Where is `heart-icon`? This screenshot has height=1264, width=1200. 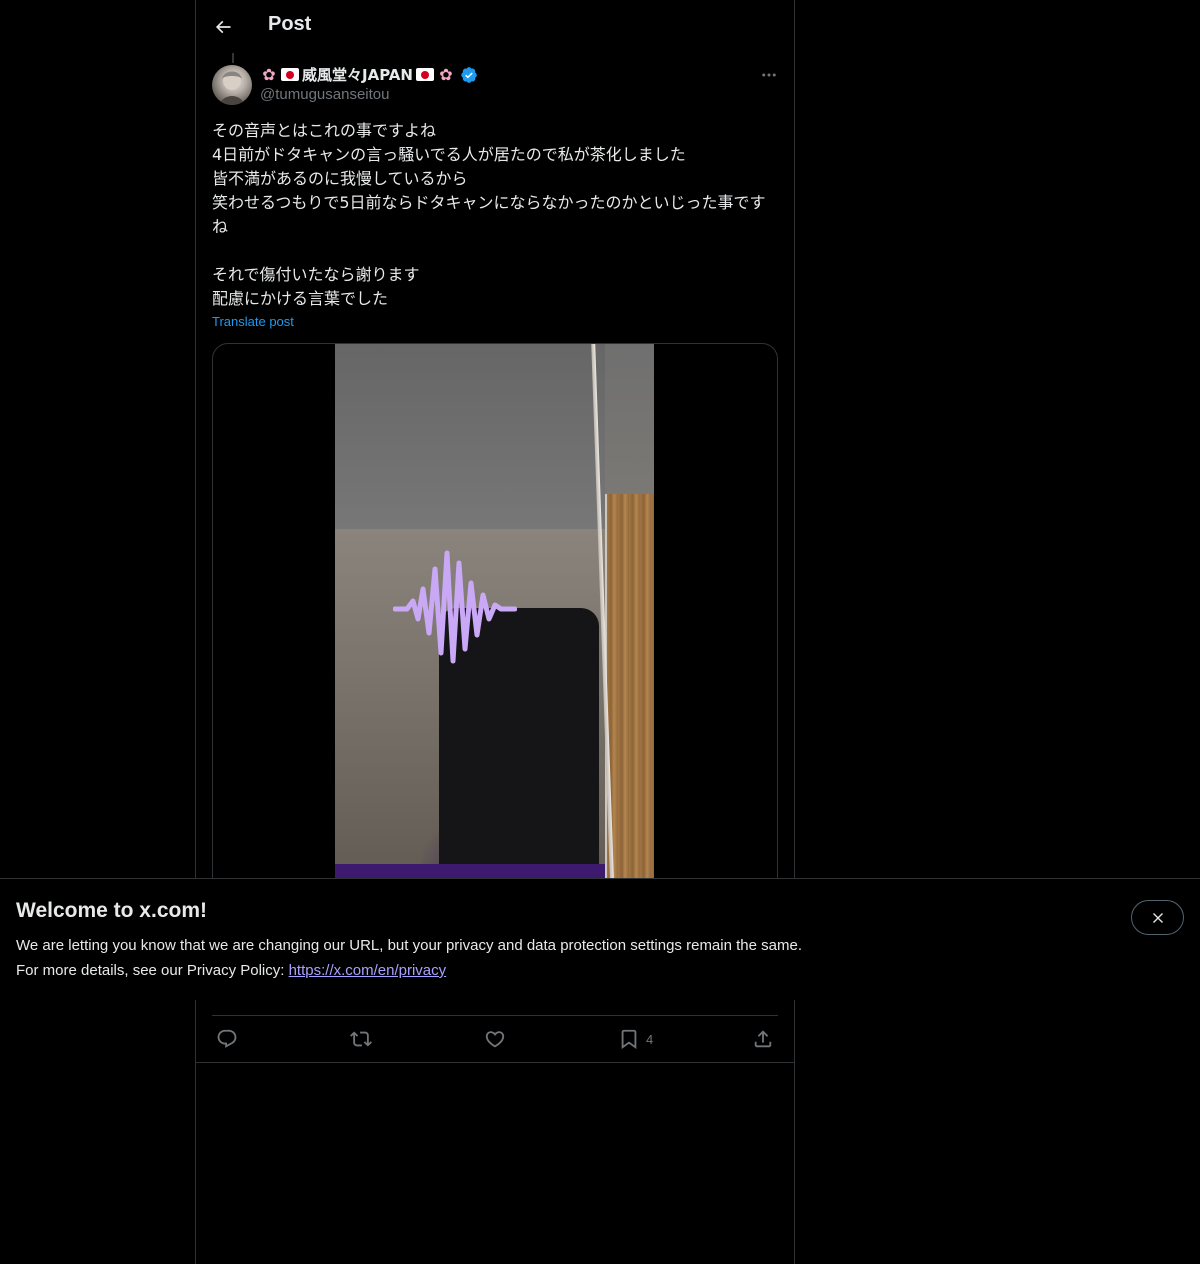 heart-icon is located at coordinates (495, 1039).